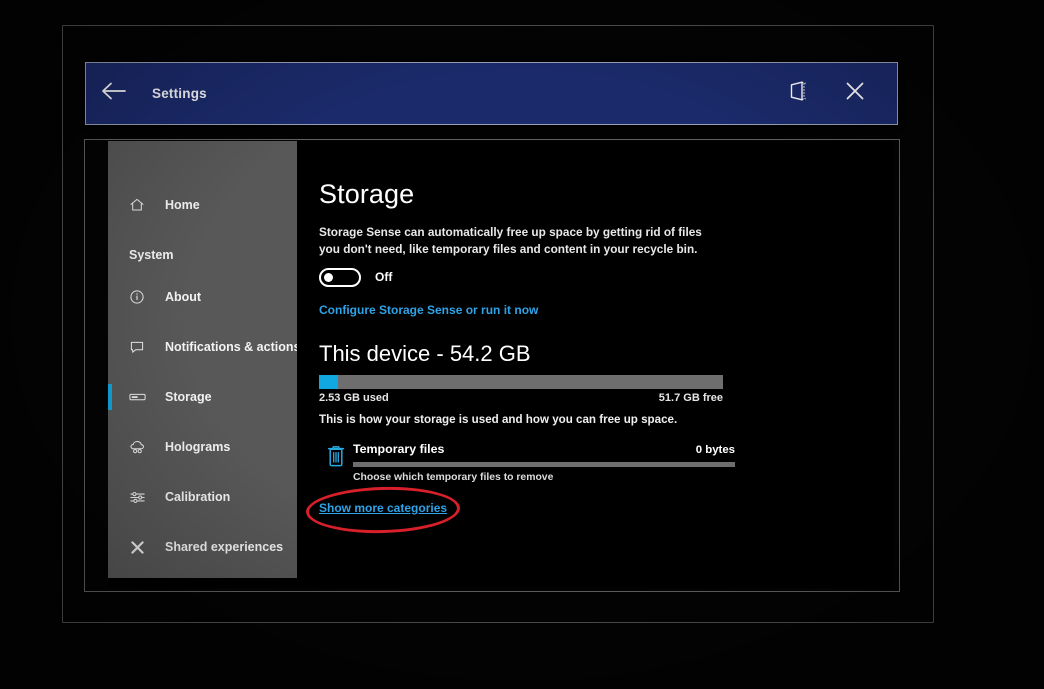 The width and height of the screenshot is (1044, 689). I want to click on sidebar-item-notifications-actions: Notifications & actions, so click(204, 347).